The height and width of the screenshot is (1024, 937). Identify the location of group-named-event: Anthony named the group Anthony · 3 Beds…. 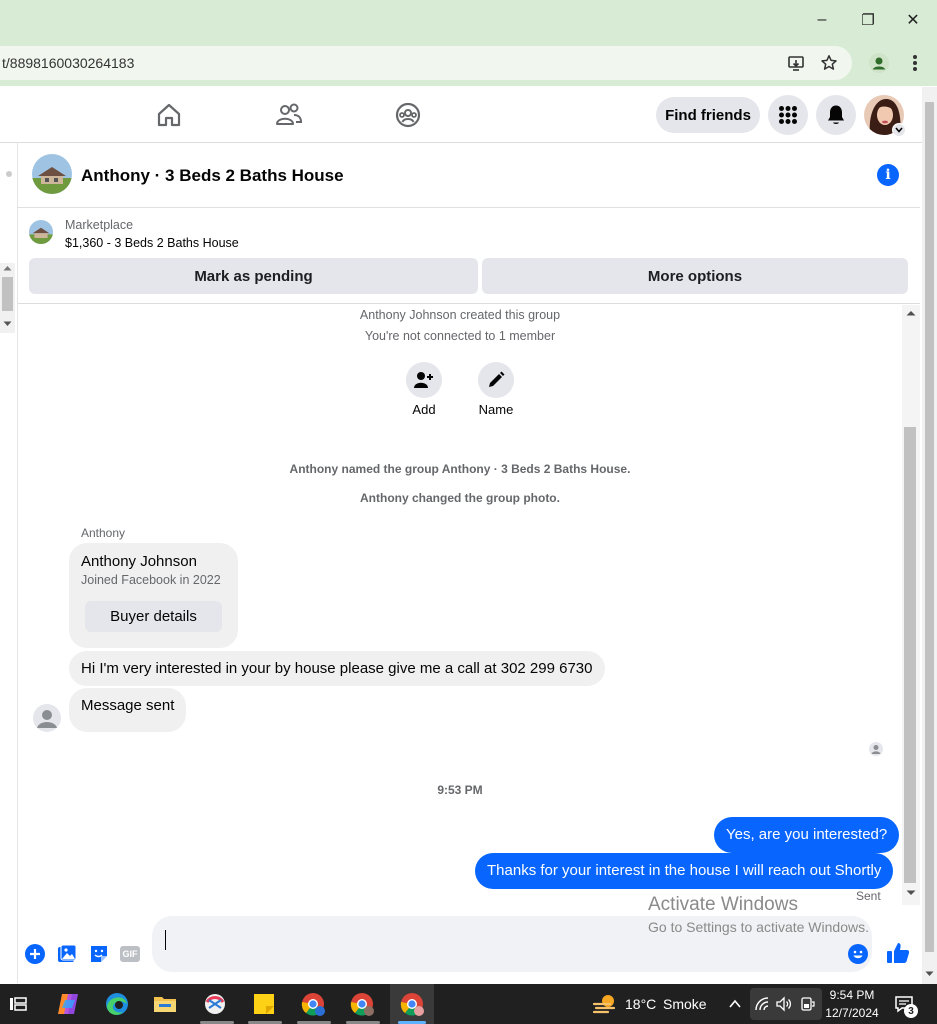
(460, 469).